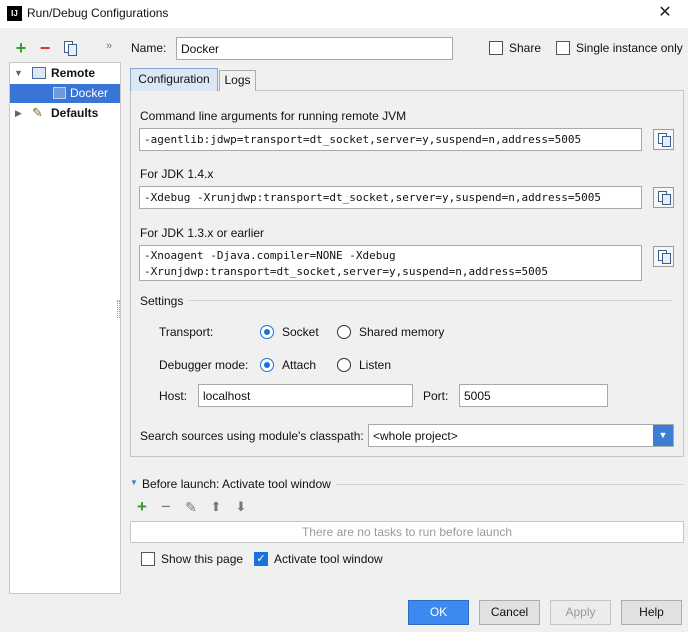  I want to click on more-actions-icon: », so click(109, 46).